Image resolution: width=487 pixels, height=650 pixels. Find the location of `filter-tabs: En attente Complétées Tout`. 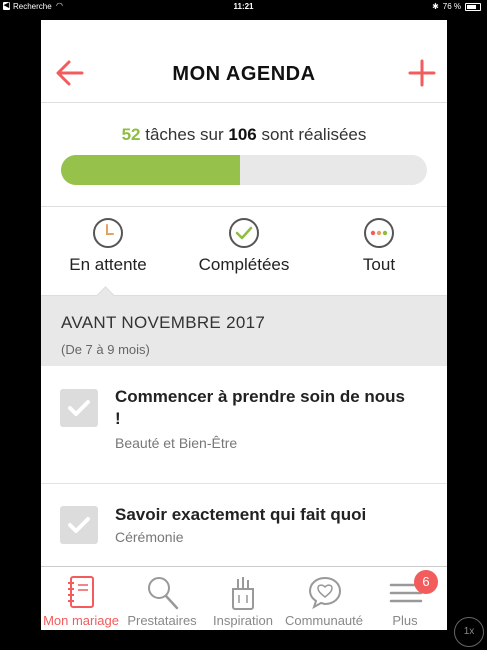

filter-tabs: En attente Complétées Tout is located at coordinates (244, 251).